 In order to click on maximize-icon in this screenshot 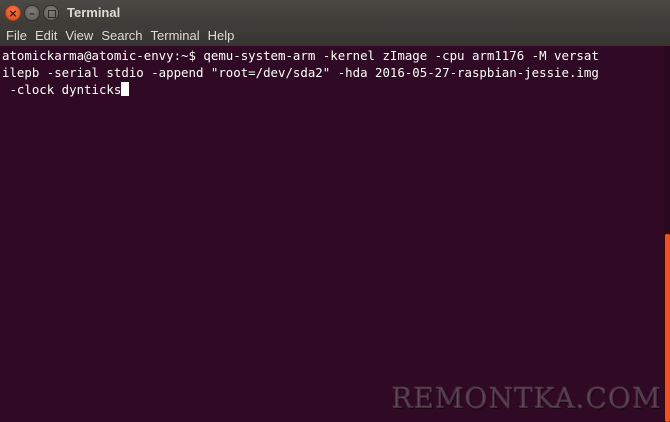, I will do `click(51, 13)`.